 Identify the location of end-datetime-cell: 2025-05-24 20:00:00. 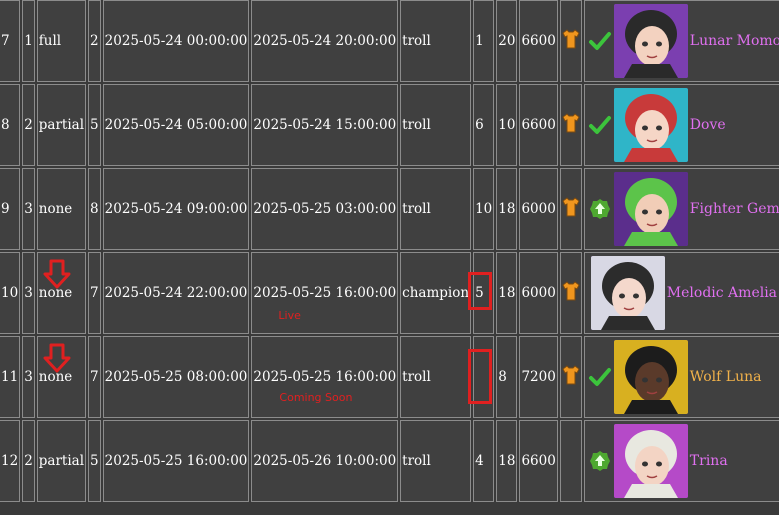
(325, 41).